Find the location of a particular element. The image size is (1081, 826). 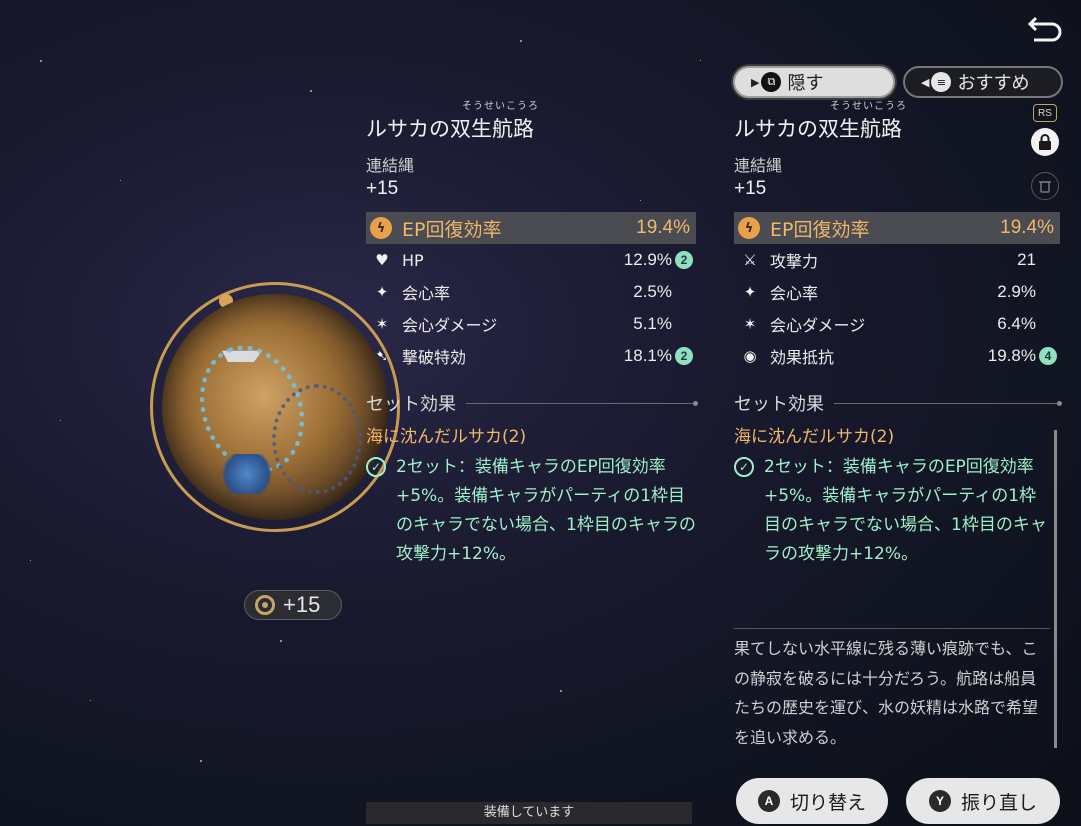

break-effect-icon: ➷ is located at coordinates (382, 356).